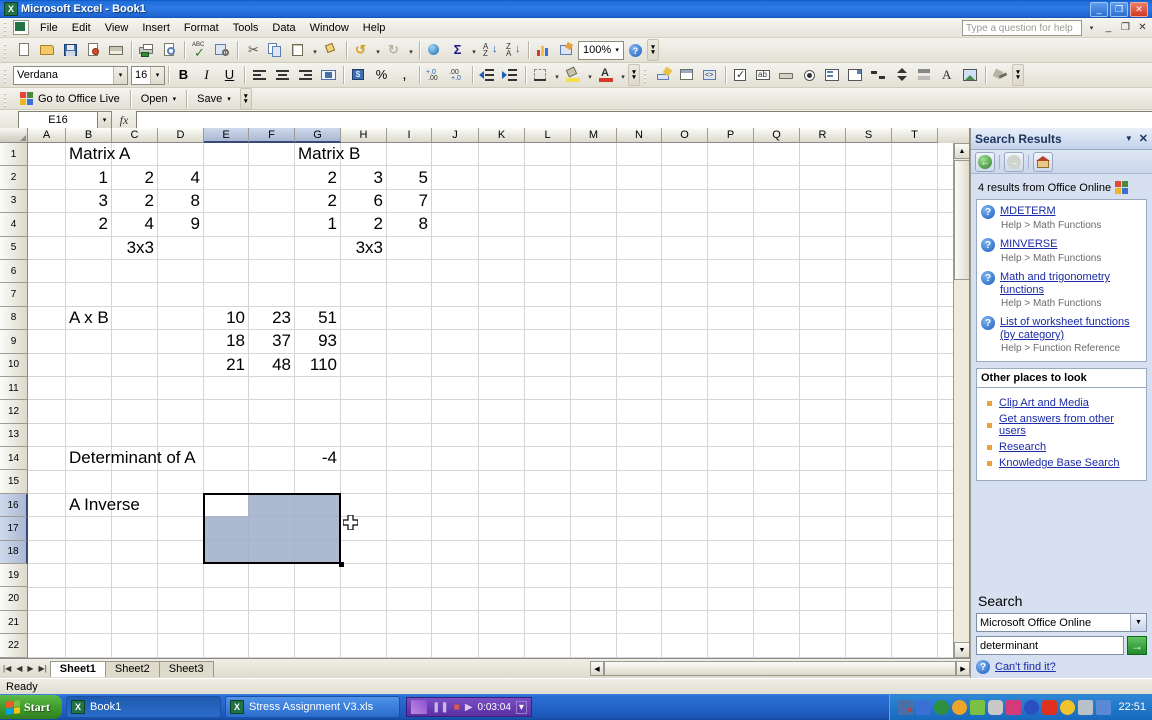  Describe the element at coordinates (49, 28) in the screenshot. I see `menu-item-file: File` at that location.